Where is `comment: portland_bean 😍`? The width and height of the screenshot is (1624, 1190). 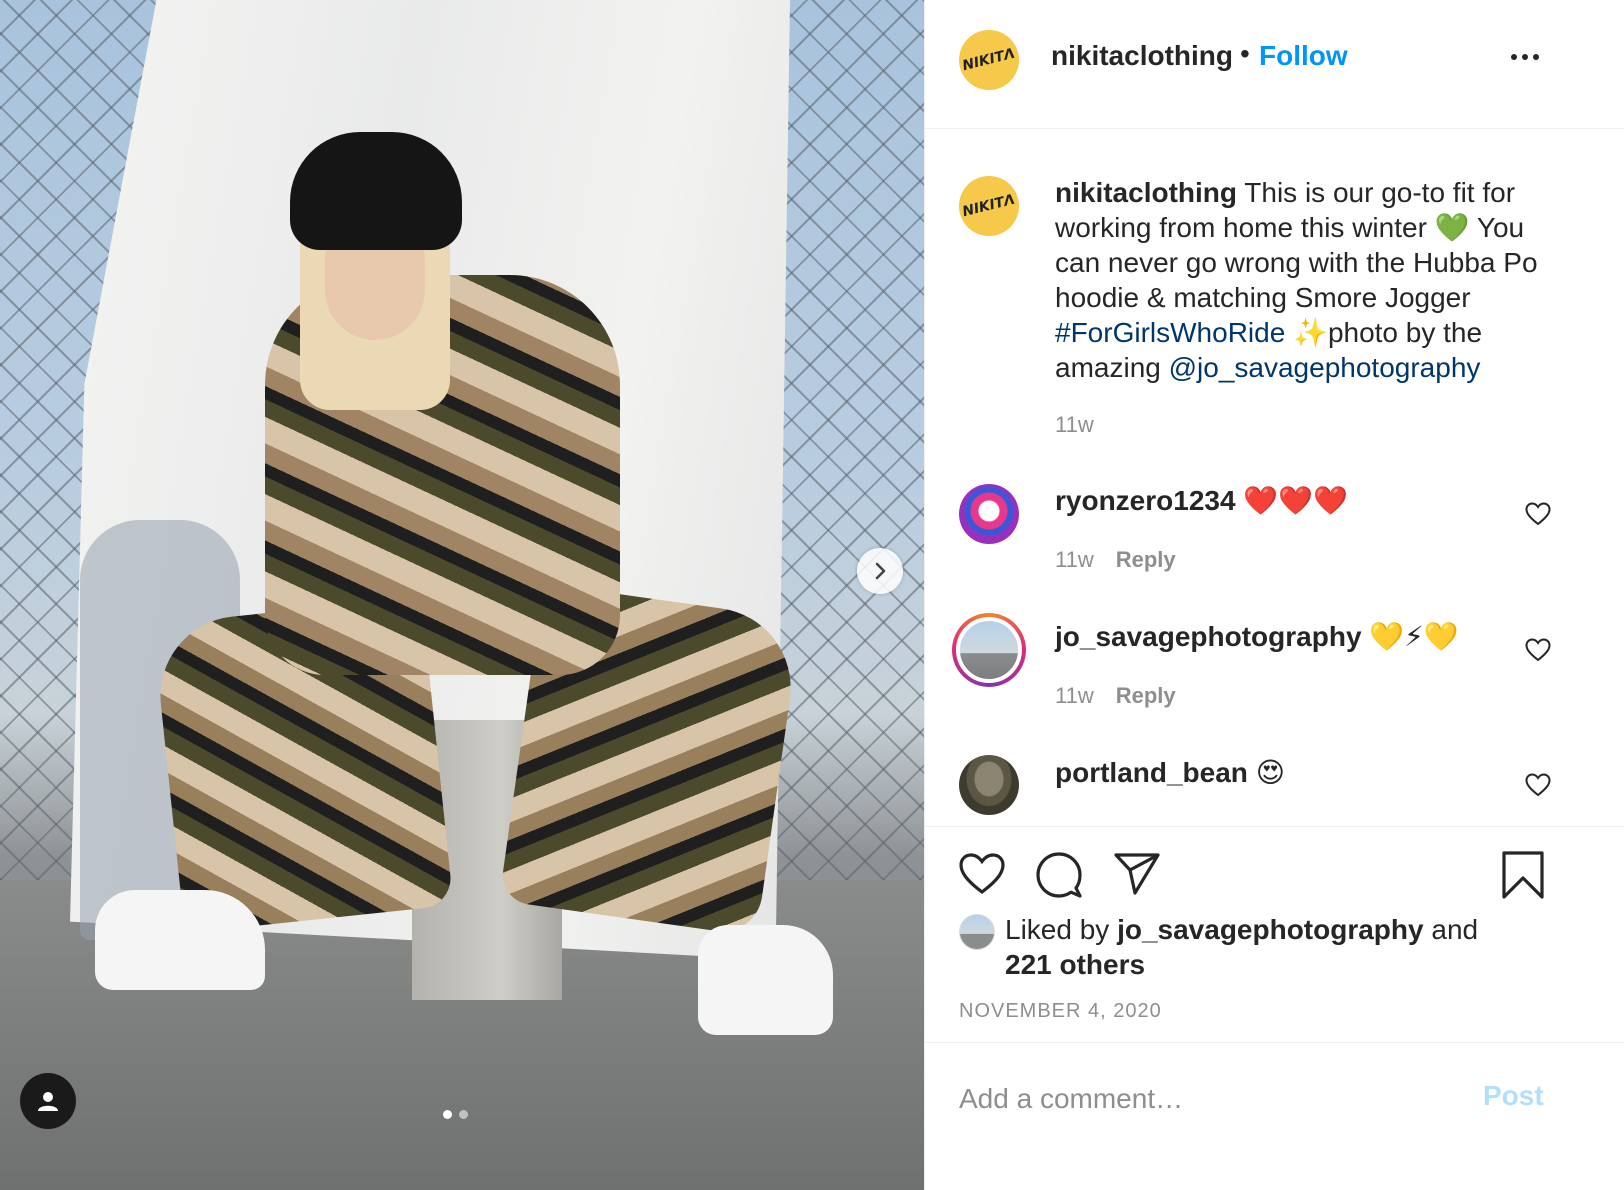 comment: portland_bean 😍 is located at coordinates (1170, 772).